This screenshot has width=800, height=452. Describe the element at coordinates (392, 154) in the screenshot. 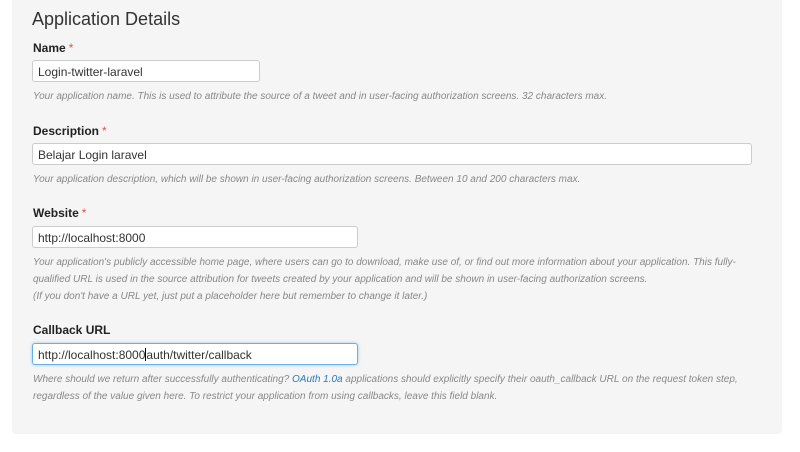

I see `description-input: Belajar Login laravel` at that location.